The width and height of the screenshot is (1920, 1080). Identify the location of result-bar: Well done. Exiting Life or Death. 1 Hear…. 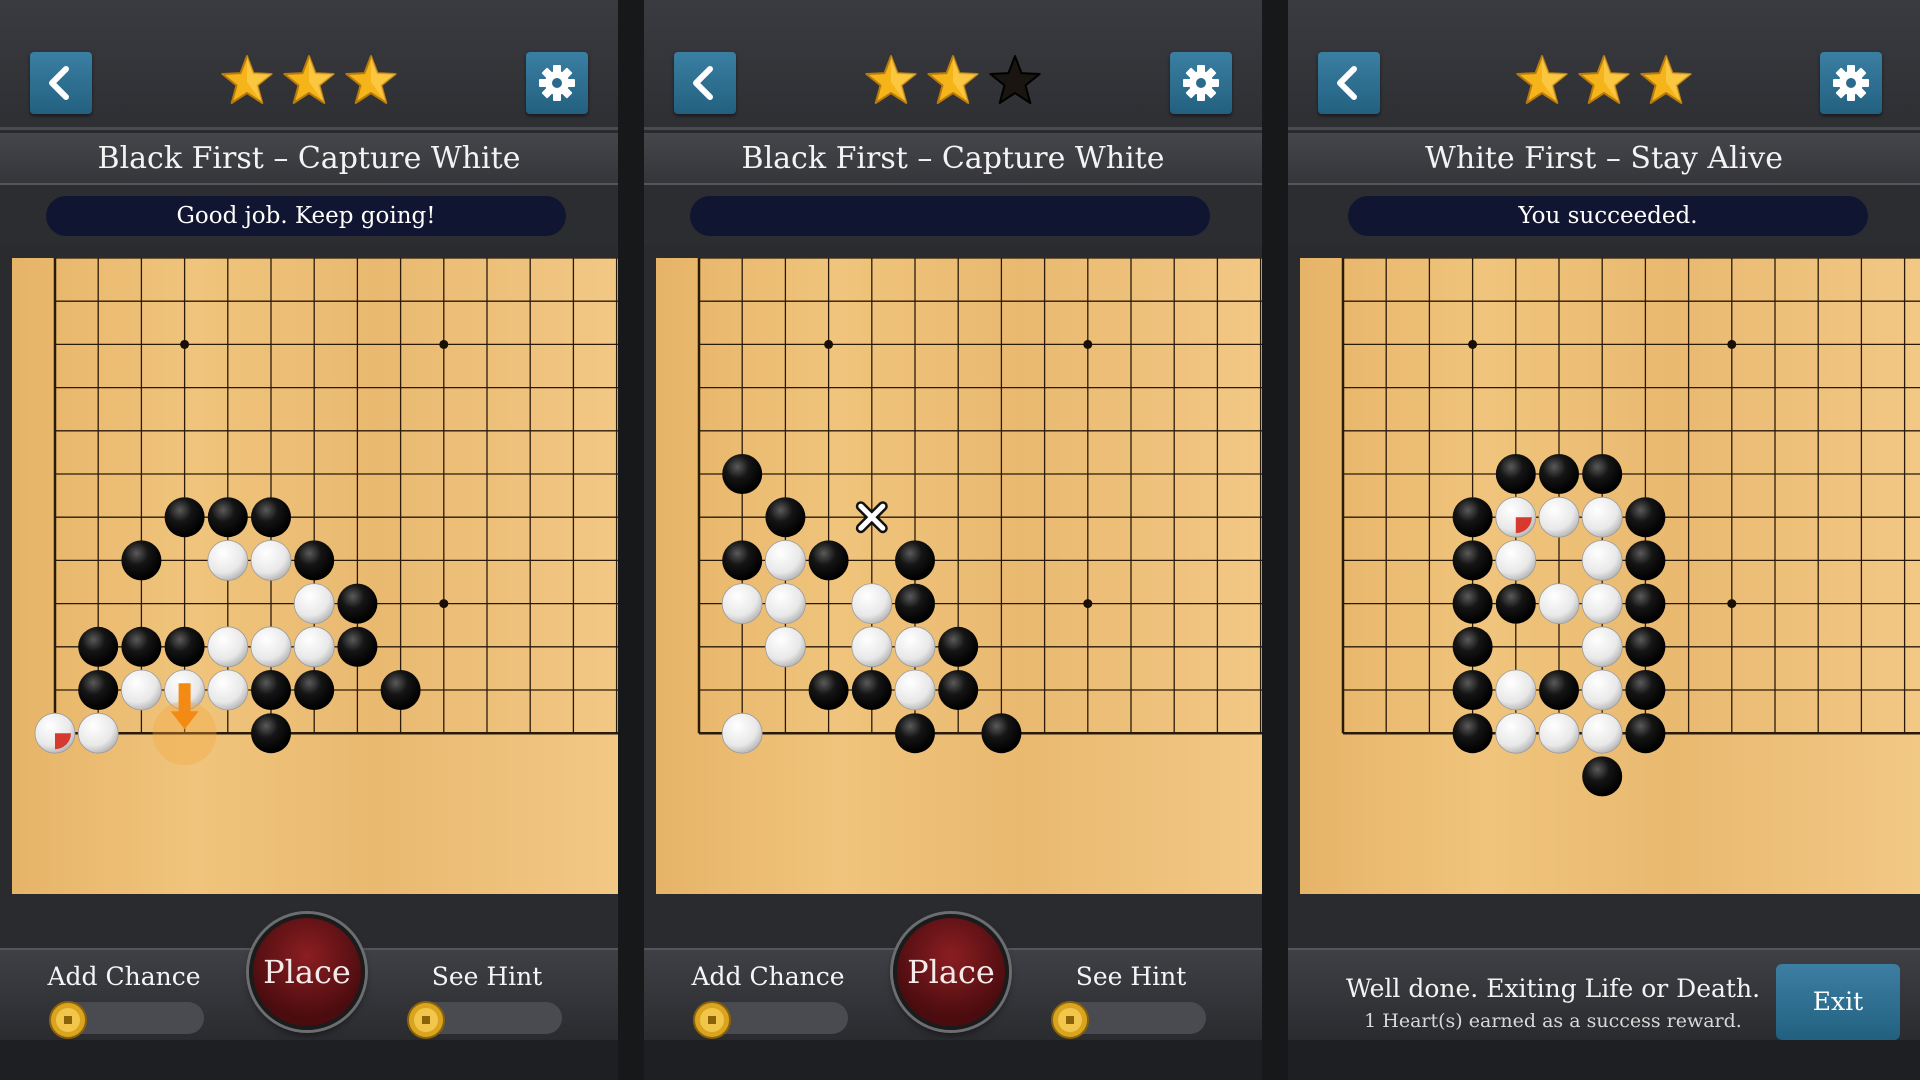
(1604, 994).